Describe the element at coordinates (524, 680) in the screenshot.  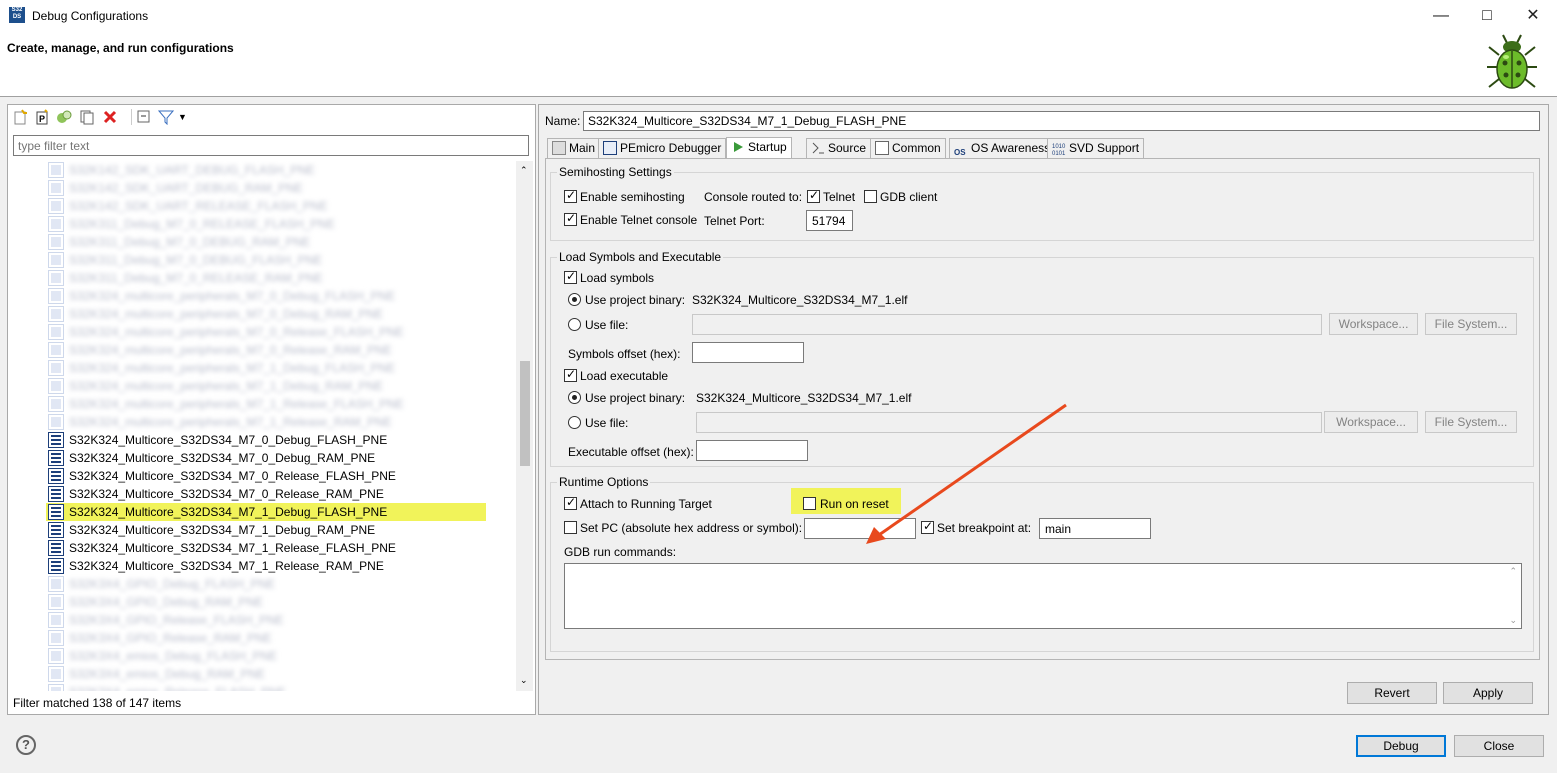
I see `scroll-down-icon: ⌄` at that location.